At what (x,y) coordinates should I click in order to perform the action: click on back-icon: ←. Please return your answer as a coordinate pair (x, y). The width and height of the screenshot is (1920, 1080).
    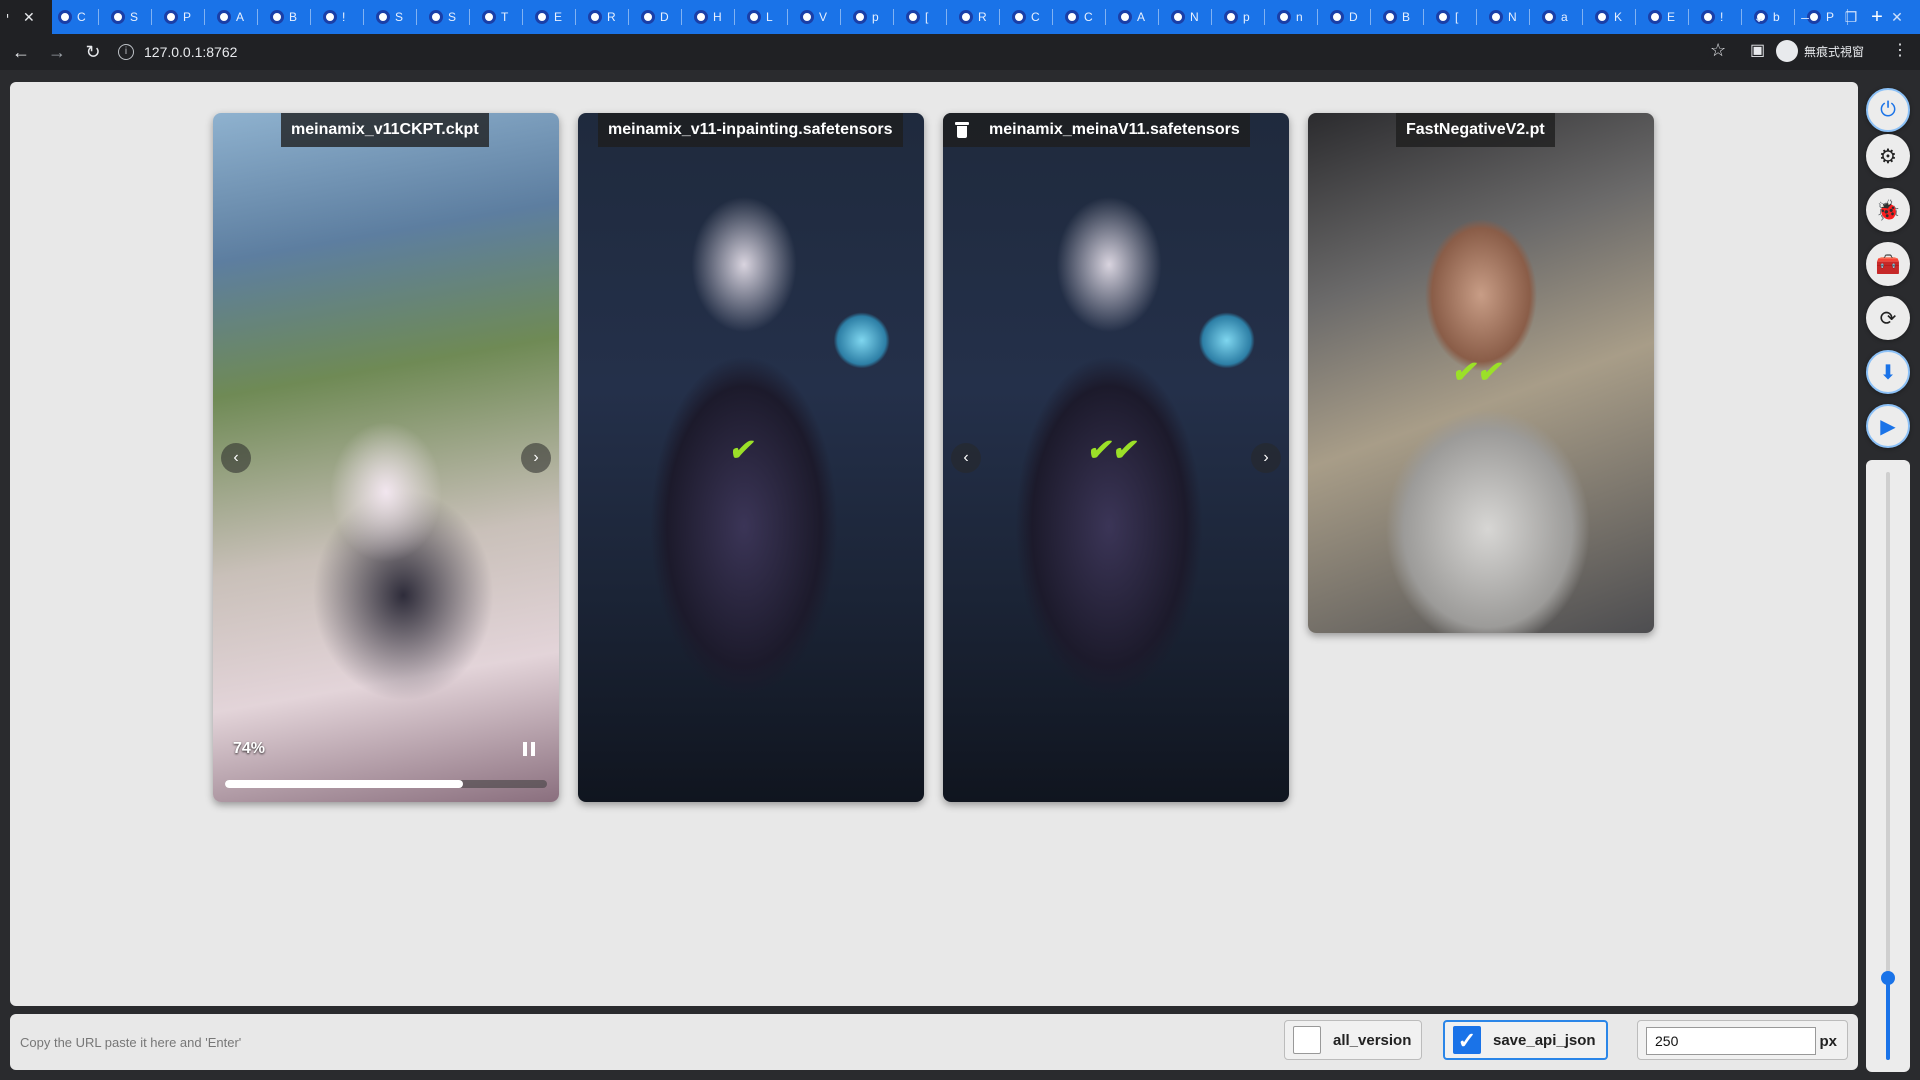
    Looking at the image, I should click on (21, 52).